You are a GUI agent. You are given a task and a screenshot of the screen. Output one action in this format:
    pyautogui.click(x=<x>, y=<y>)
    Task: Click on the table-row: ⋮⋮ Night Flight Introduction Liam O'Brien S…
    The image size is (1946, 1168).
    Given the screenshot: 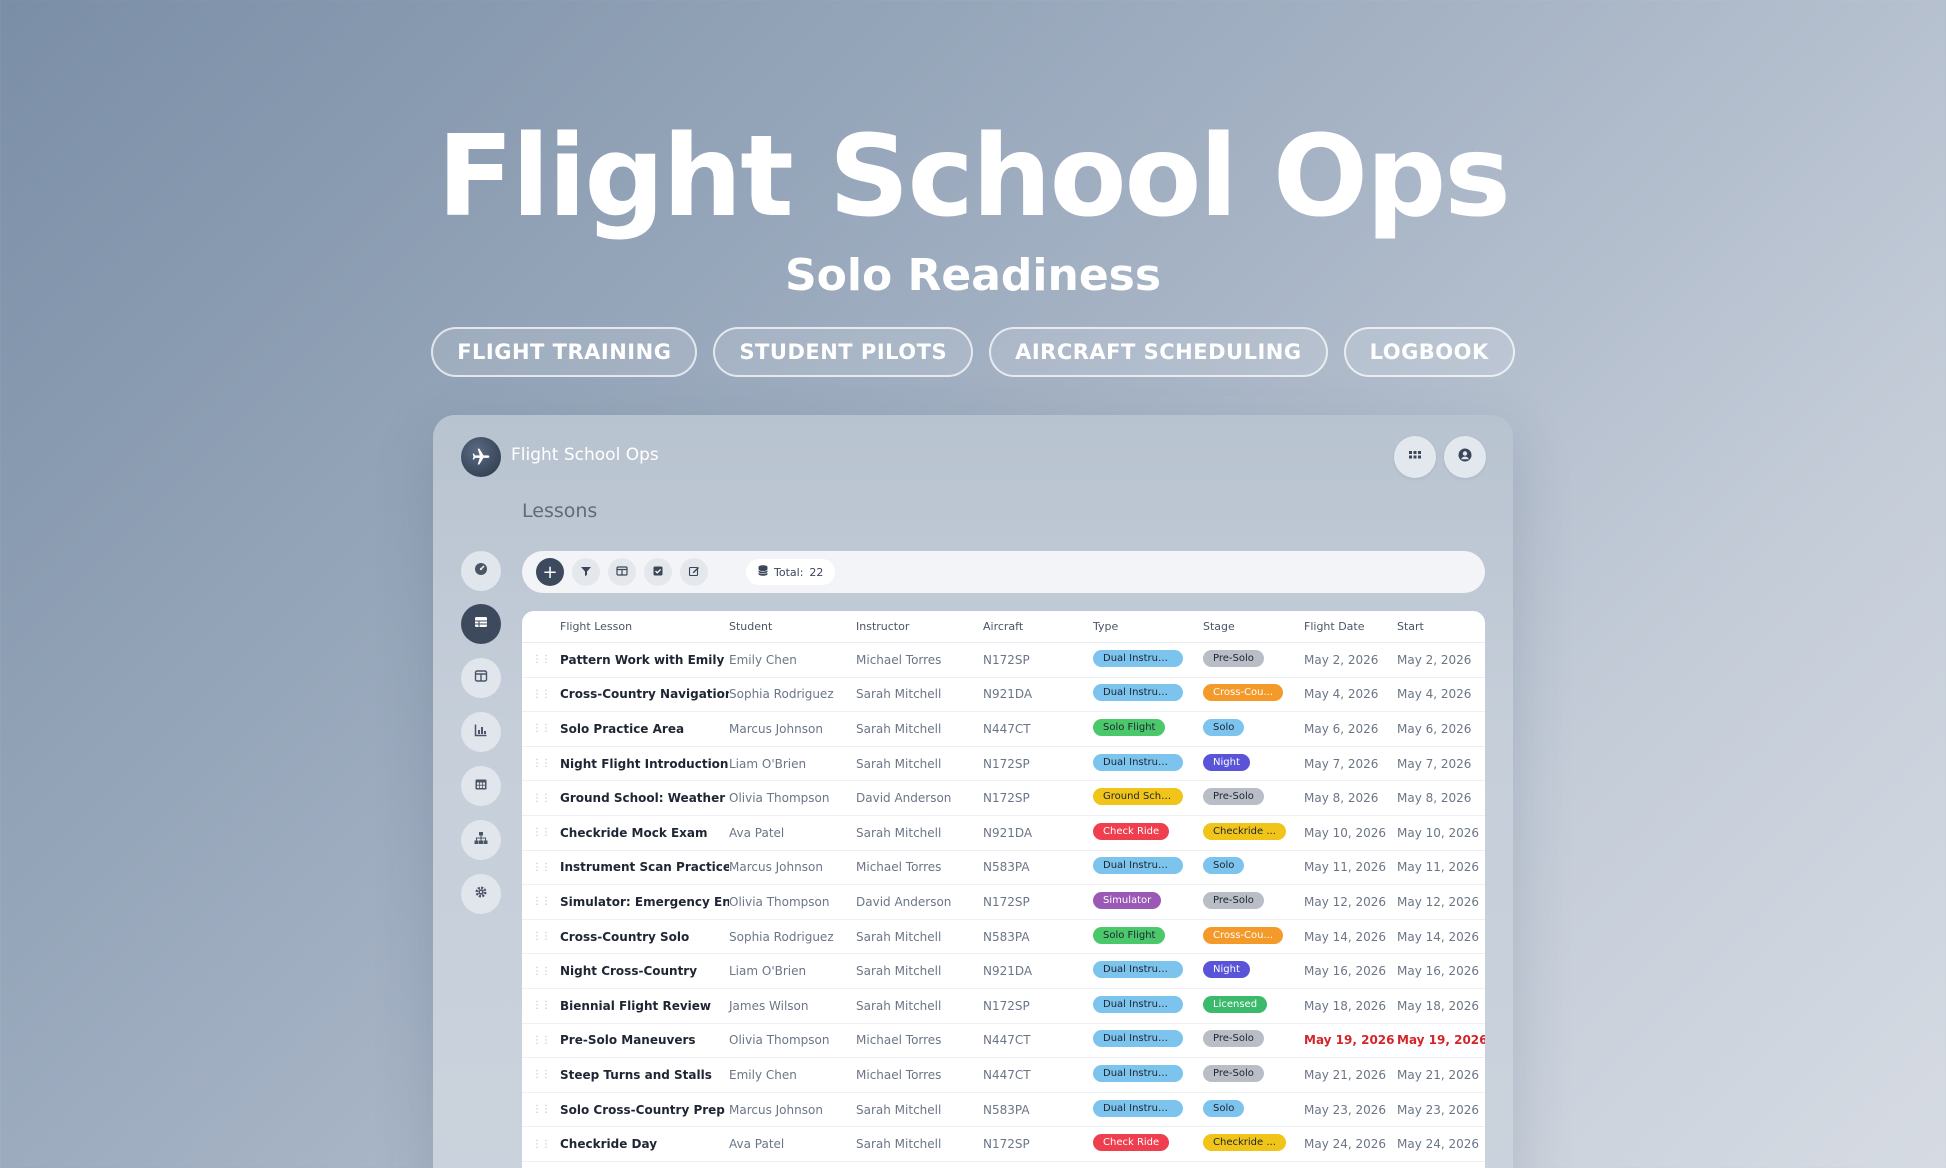 What is the action you would take?
    pyautogui.click(x=1003, y=764)
    